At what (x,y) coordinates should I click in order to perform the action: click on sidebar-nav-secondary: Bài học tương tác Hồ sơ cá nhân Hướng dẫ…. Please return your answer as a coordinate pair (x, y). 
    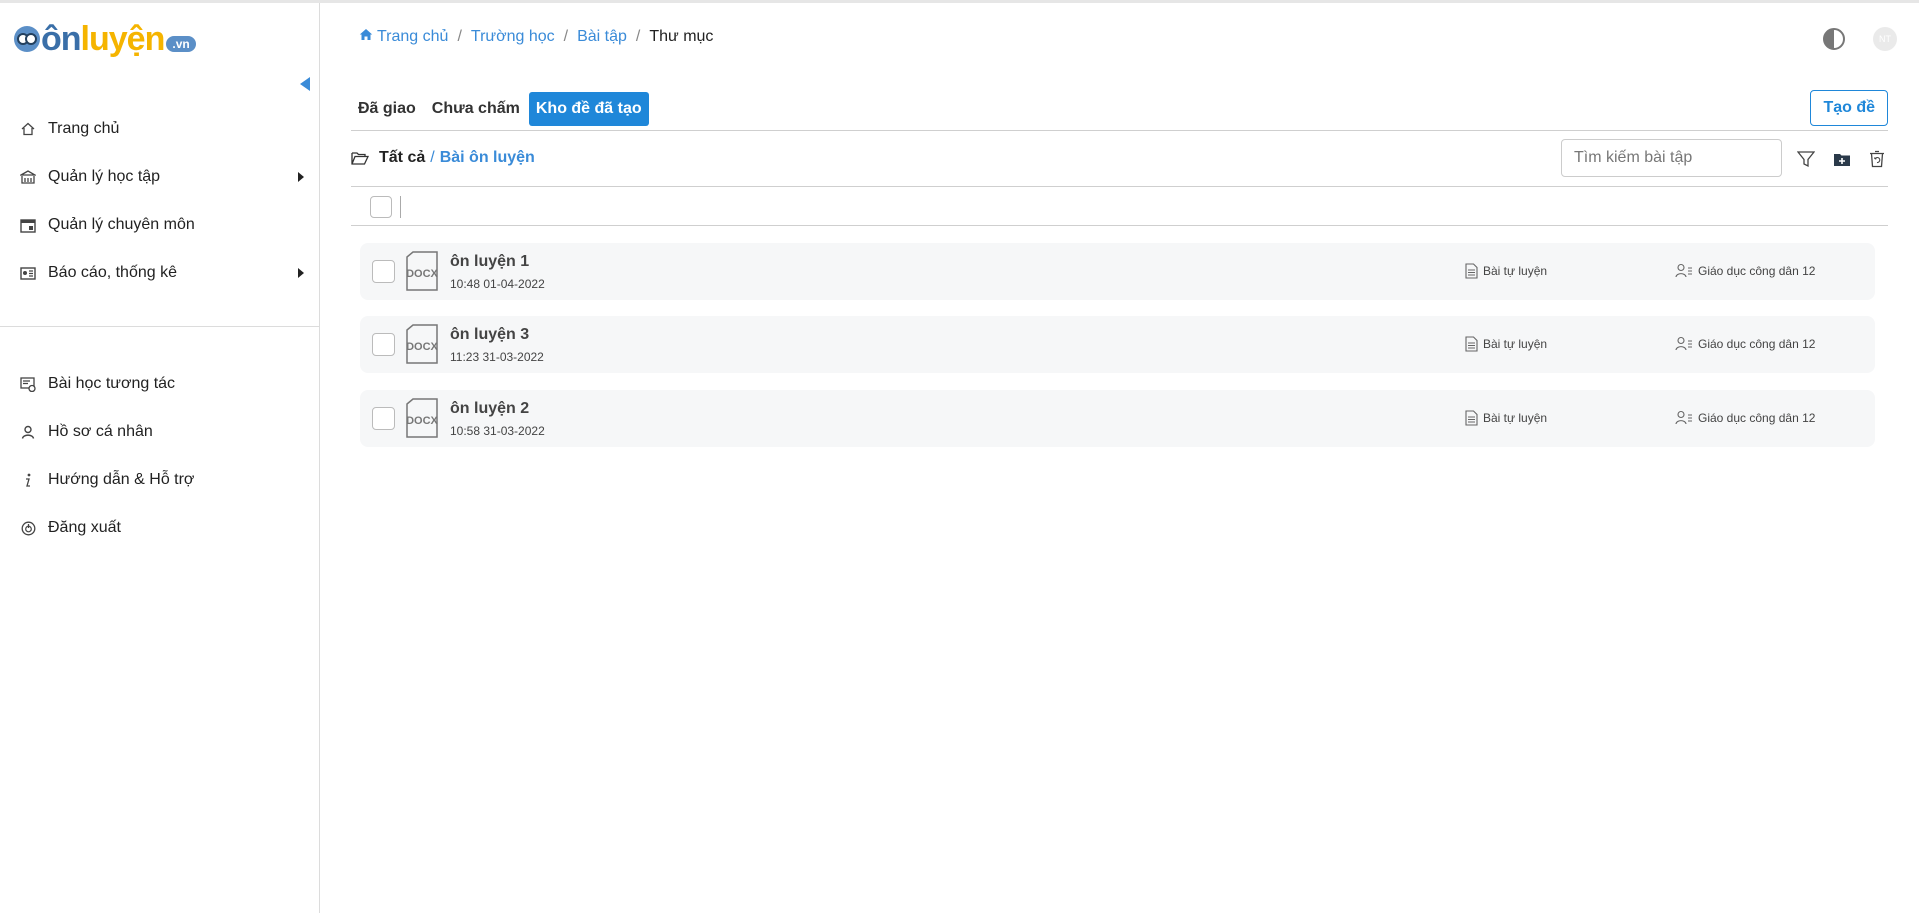
    Looking at the image, I should click on (160, 456).